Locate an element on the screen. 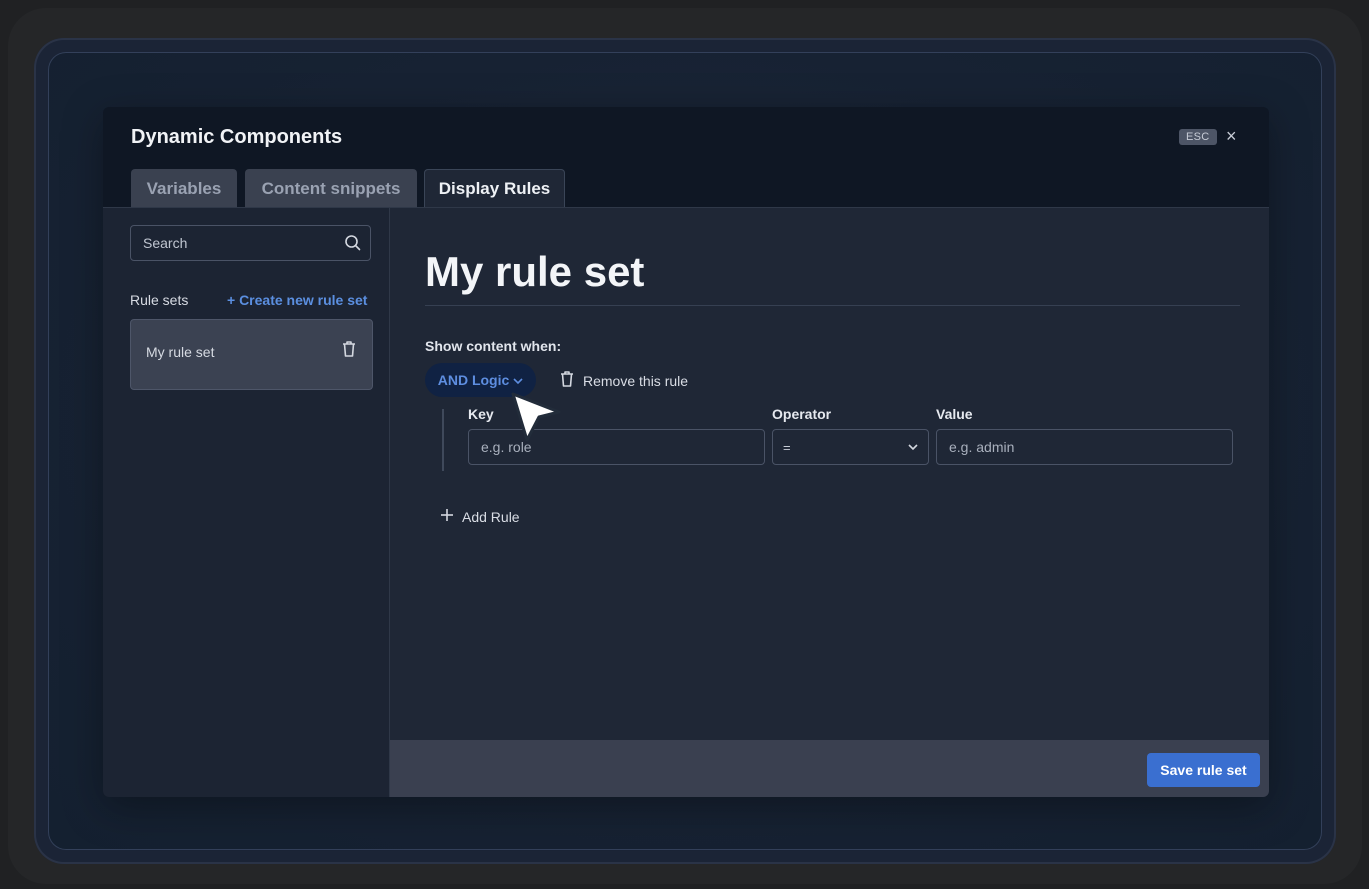  value-input is located at coordinates (1084, 447).